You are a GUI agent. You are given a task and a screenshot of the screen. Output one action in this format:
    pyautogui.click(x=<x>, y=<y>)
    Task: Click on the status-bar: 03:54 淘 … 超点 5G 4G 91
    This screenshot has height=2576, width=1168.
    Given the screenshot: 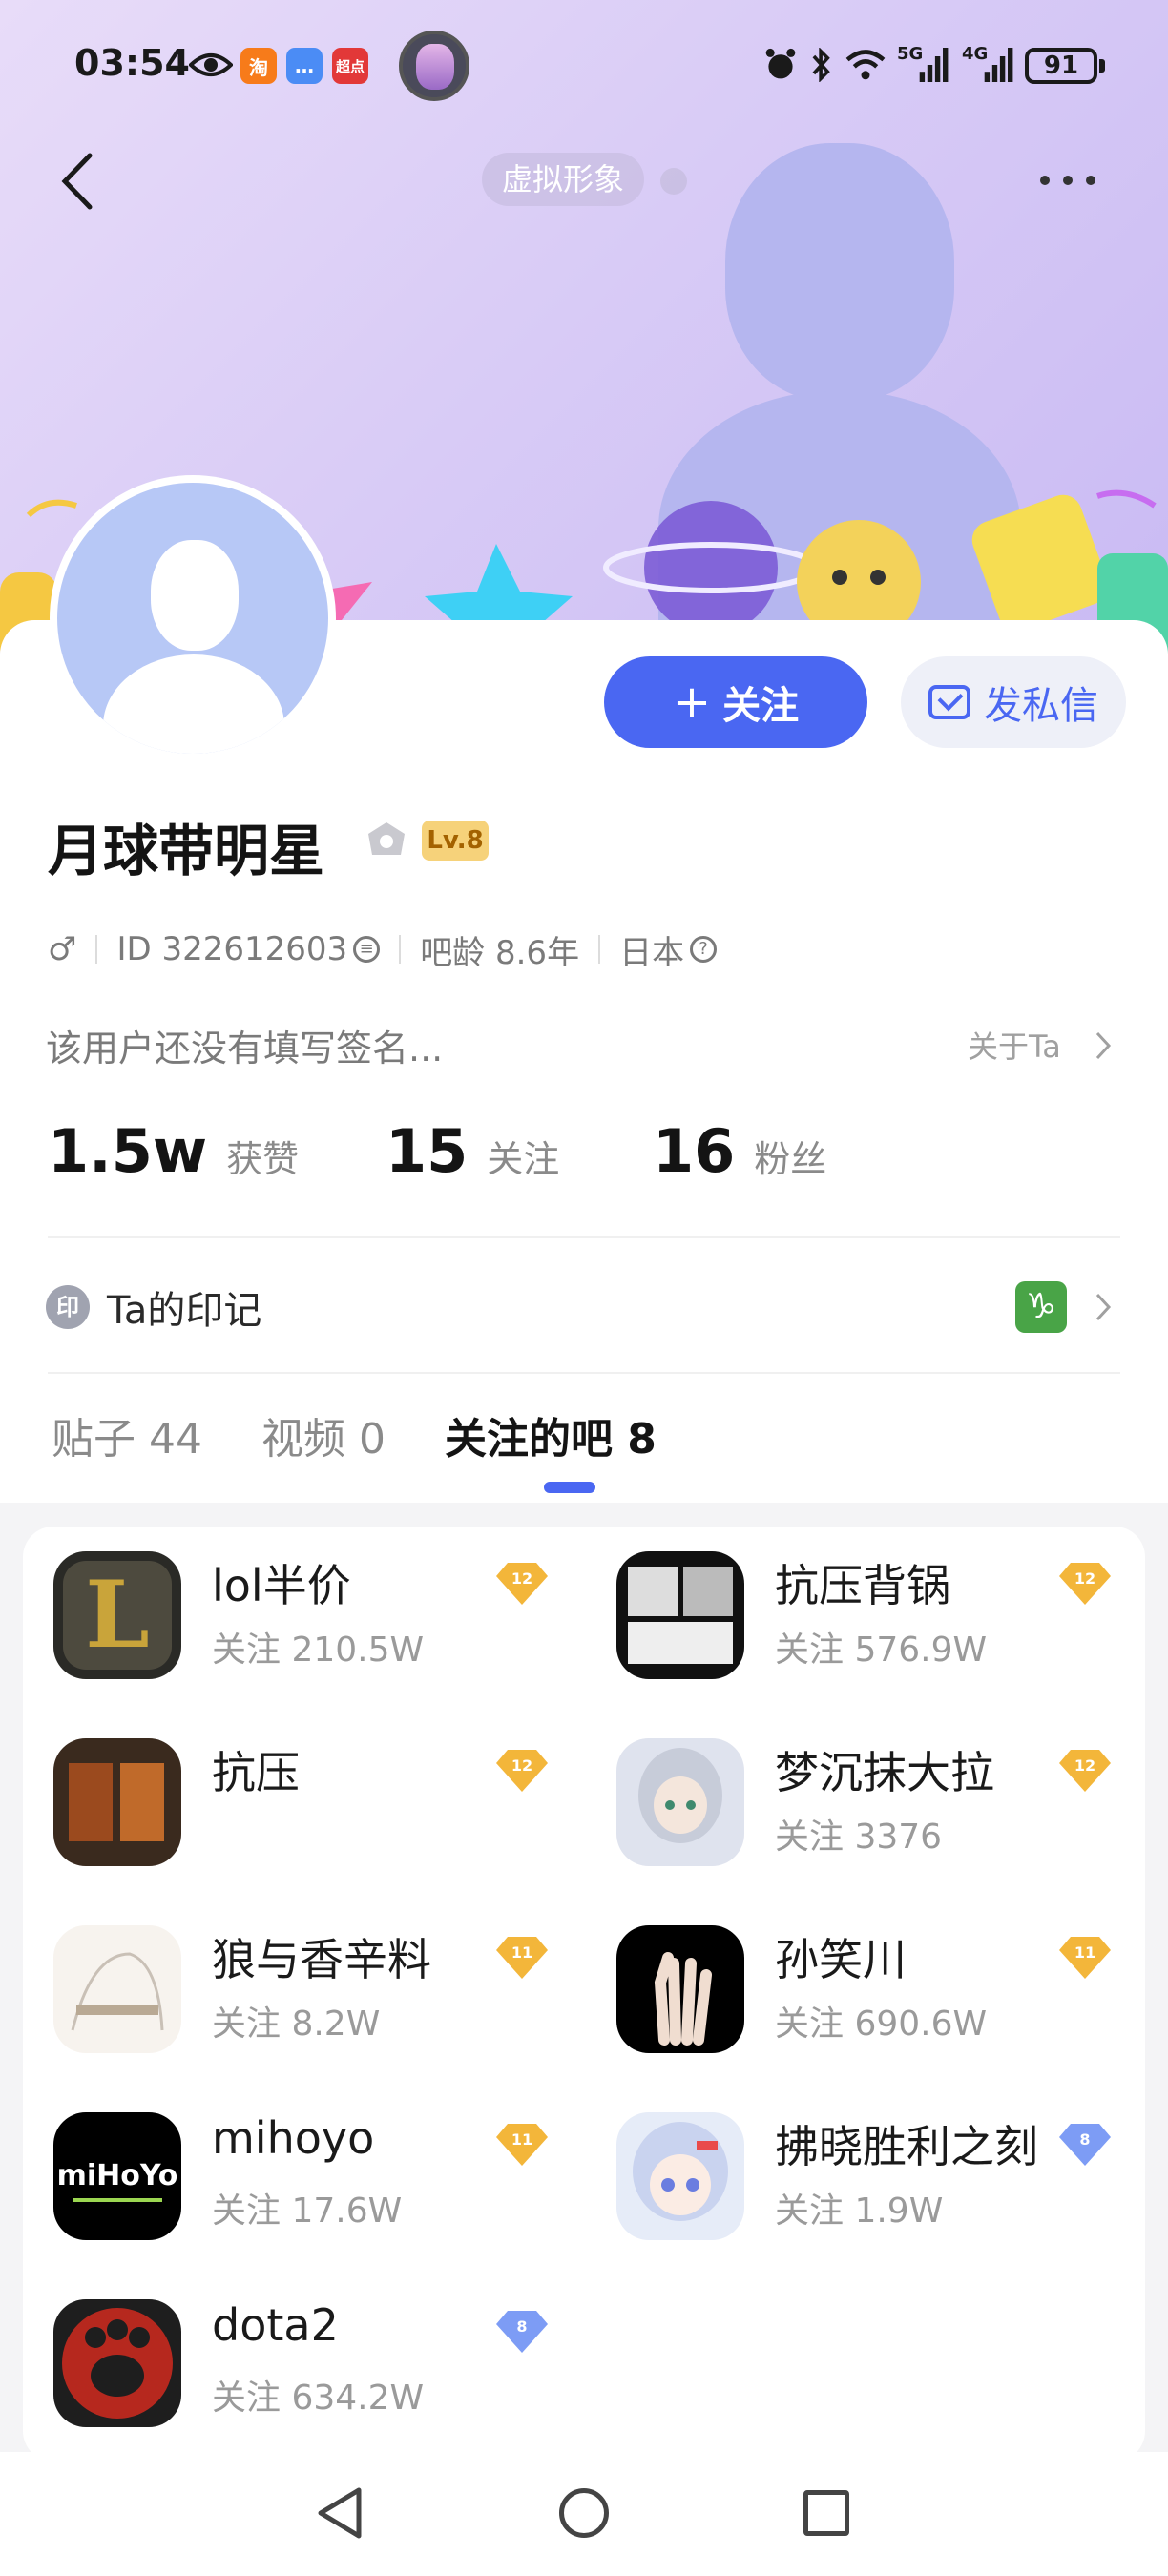 What is the action you would take?
    pyautogui.click(x=584, y=67)
    